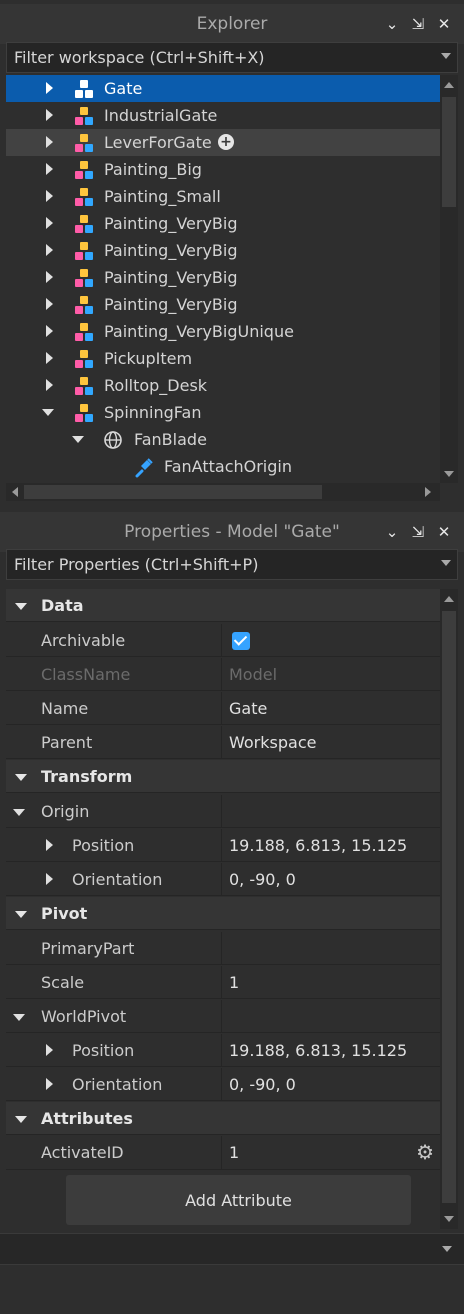 This screenshot has height=1314, width=464. I want to click on tree-item-painting-verybigunique: Painting_VeryBigUnique, so click(223, 331).